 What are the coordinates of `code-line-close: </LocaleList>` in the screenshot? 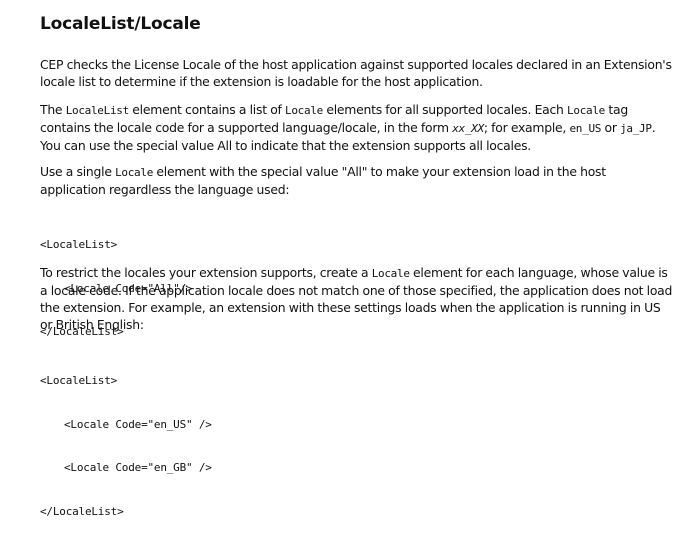 It's located at (82, 511).